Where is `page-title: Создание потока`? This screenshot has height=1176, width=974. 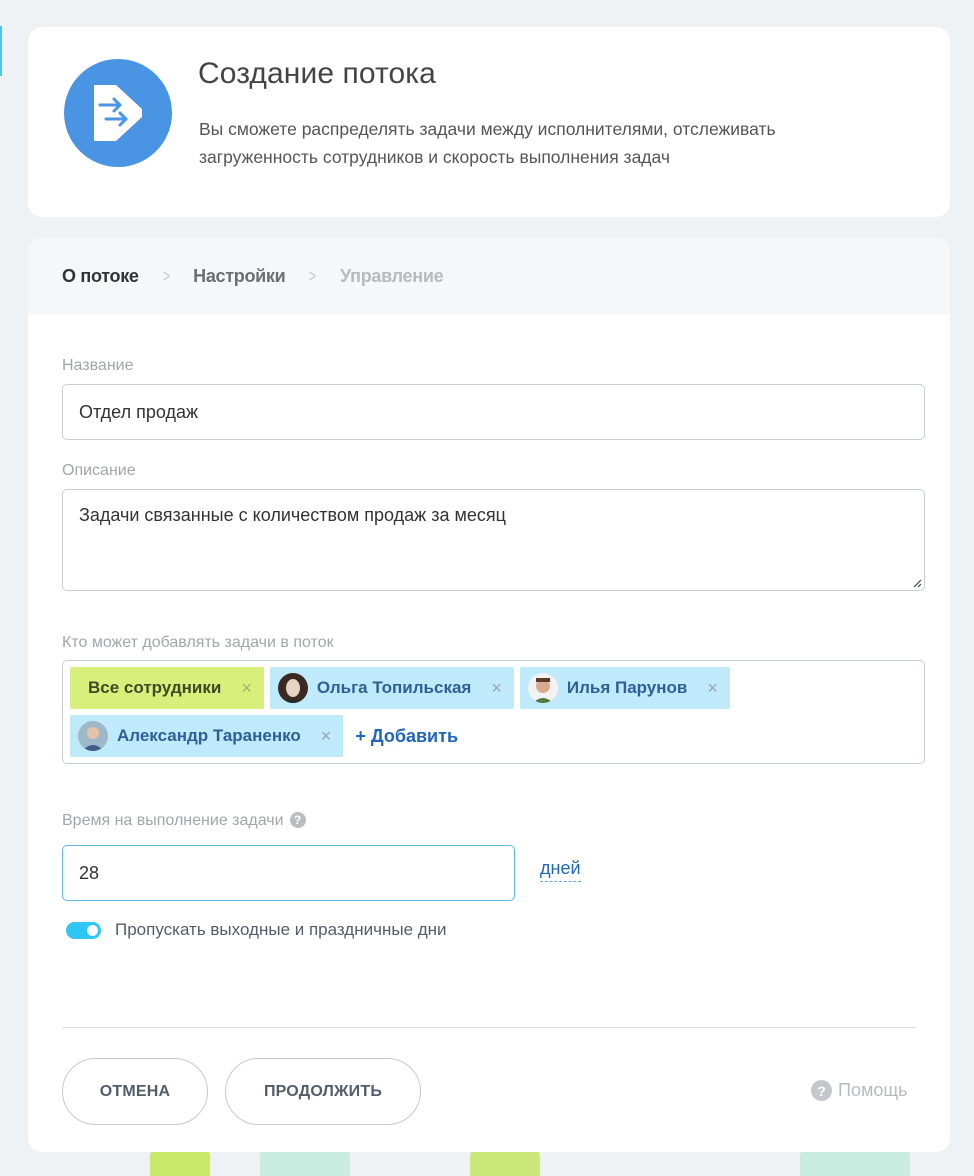
page-title: Создание потока is located at coordinates (317, 73).